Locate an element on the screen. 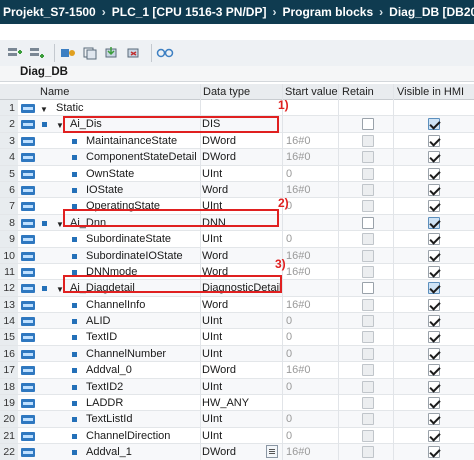 The width and height of the screenshot is (474, 460). row-name: ChannelInfo is located at coordinates (115, 305).